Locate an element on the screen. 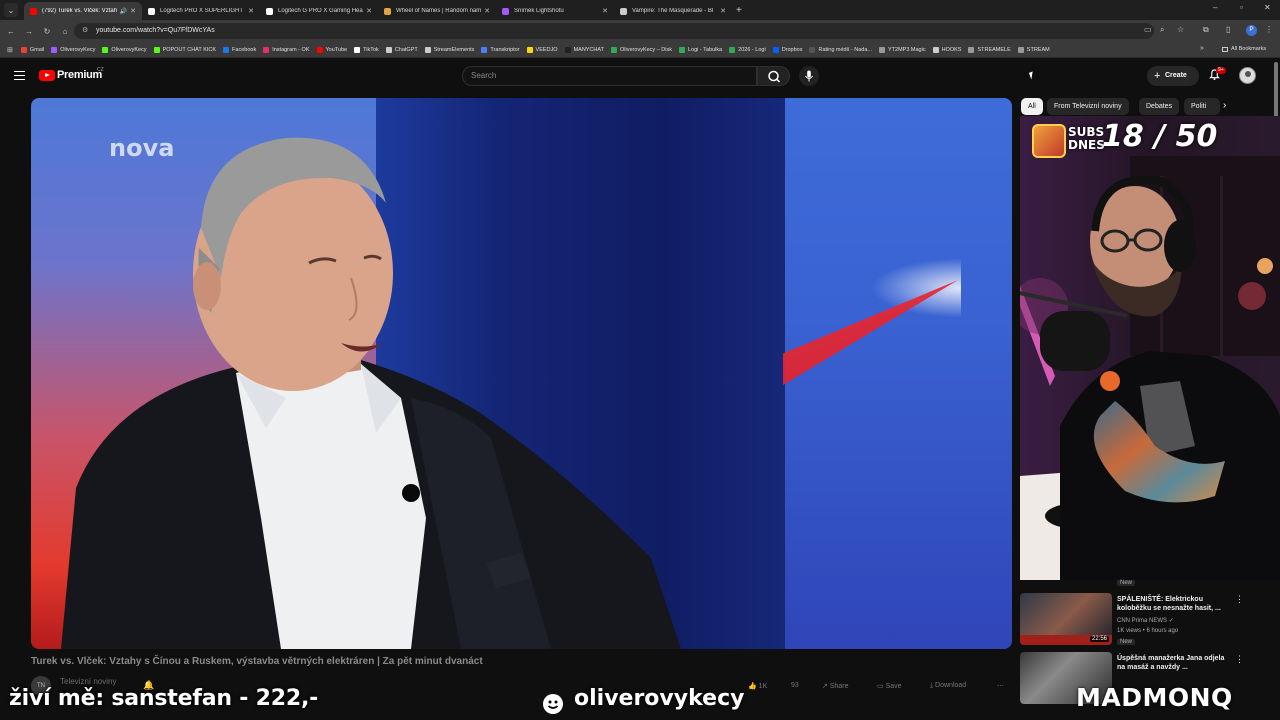 This screenshot has width=1280, height=720. bookmark-item: Transkriptor is located at coordinates (500, 49).